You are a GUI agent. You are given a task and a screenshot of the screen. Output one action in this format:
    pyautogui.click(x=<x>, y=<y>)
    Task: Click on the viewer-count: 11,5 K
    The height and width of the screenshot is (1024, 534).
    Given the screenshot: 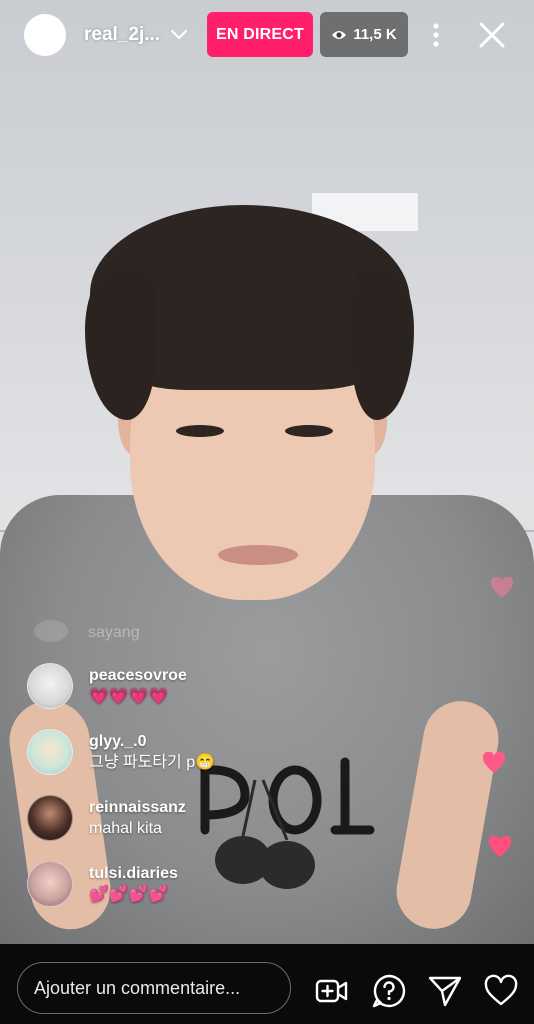 What is the action you would take?
    pyautogui.click(x=375, y=34)
    